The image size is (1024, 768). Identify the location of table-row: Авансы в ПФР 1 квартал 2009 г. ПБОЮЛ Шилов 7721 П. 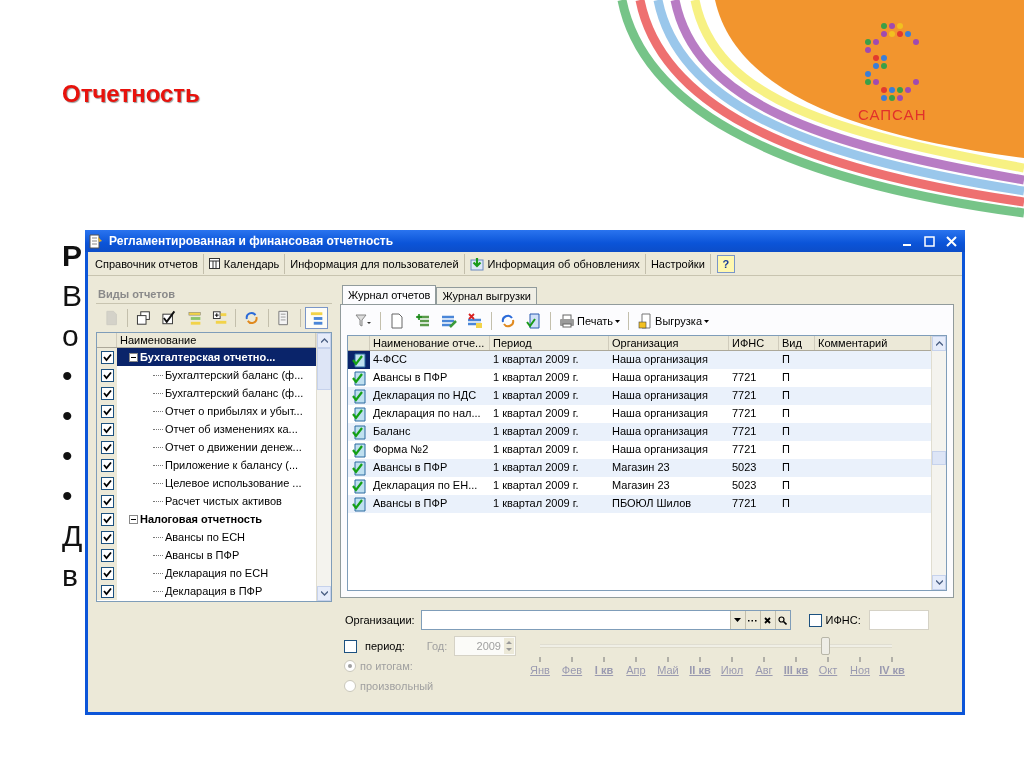
(639, 504).